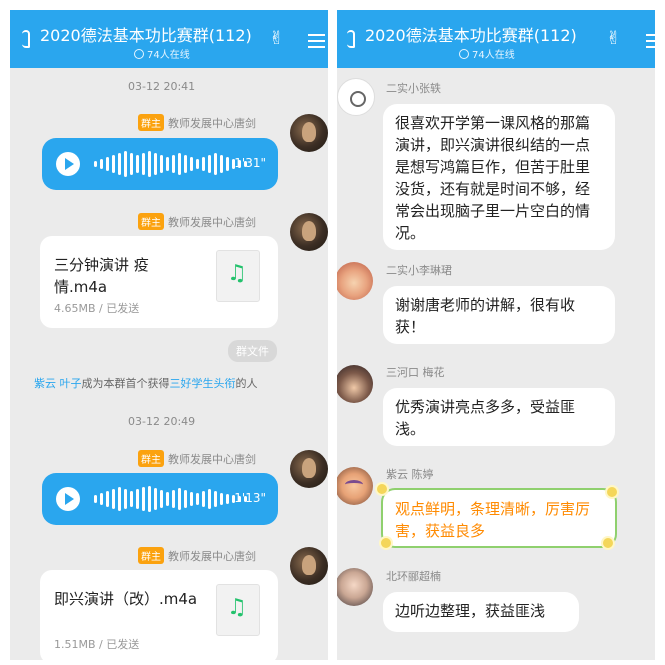 This screenshot has height=665, width=665. What do you see at coordinates (499, 518) in the screenshot?
I see `message-bubble-decorated: 观点鲜明，条理清晰，厉害厉害，获益良多` at bounding box center [499, 518].